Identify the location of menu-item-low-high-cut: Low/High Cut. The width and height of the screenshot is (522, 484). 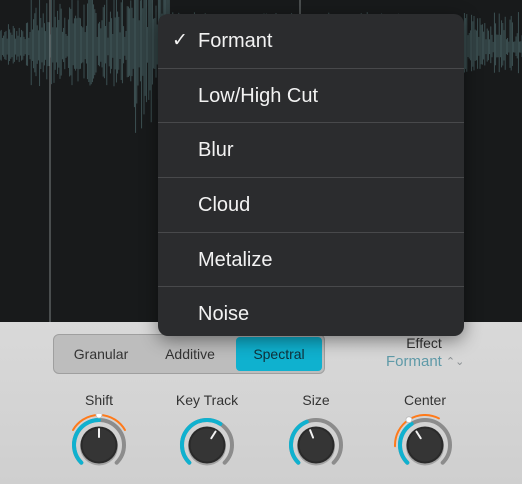
(311, 96).